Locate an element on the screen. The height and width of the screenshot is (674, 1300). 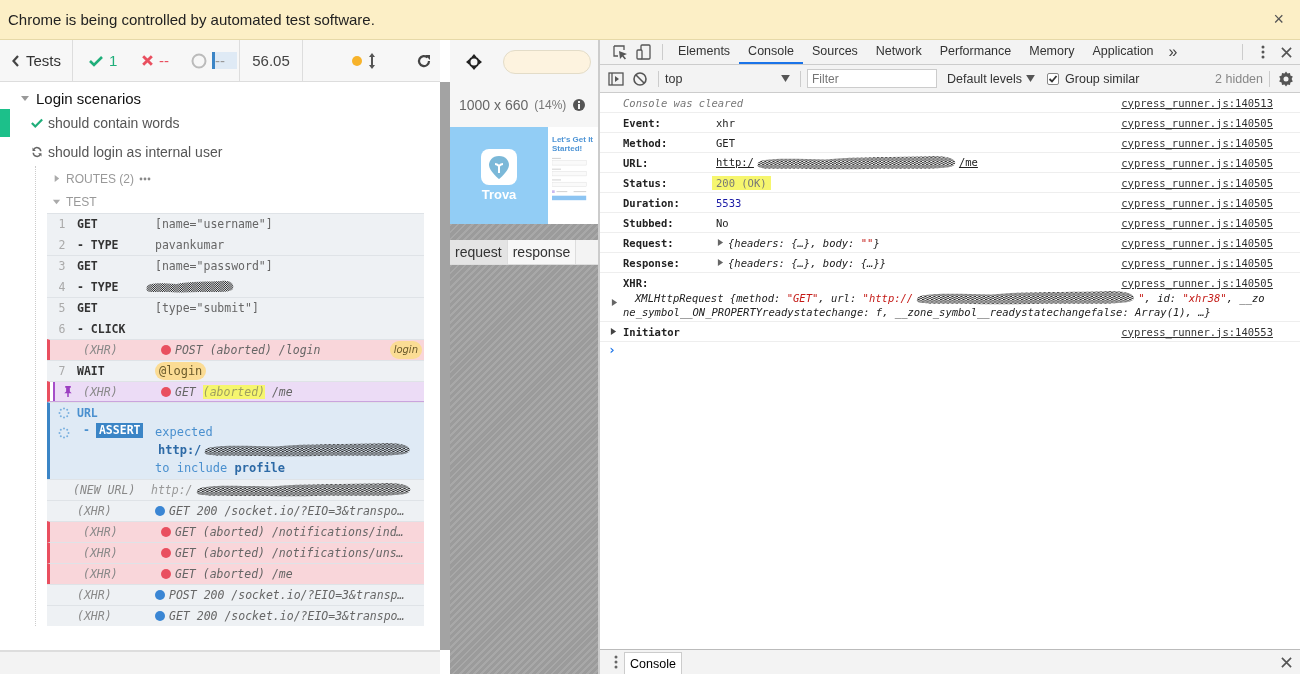
test-title: should login as internal user is located at coordinates (135, 151).